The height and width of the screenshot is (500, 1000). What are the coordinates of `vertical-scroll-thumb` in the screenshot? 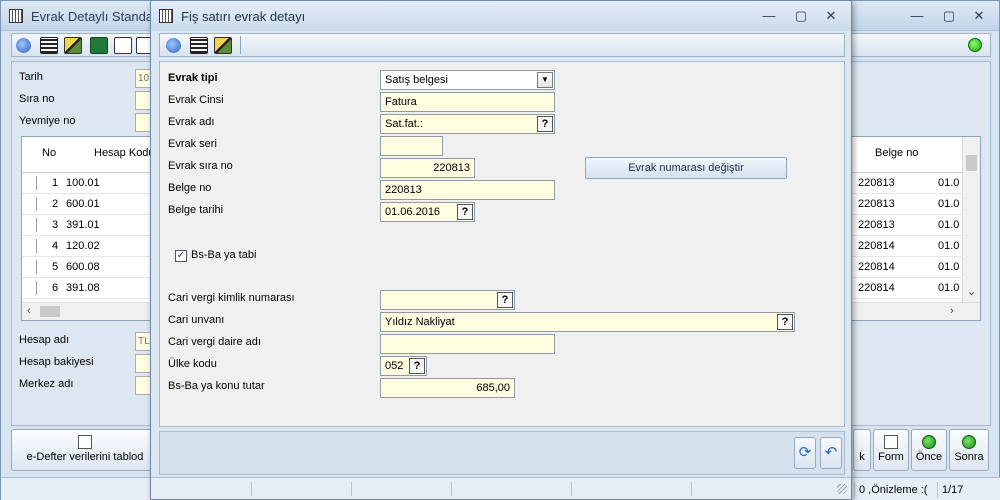 It's located at (971, 163).